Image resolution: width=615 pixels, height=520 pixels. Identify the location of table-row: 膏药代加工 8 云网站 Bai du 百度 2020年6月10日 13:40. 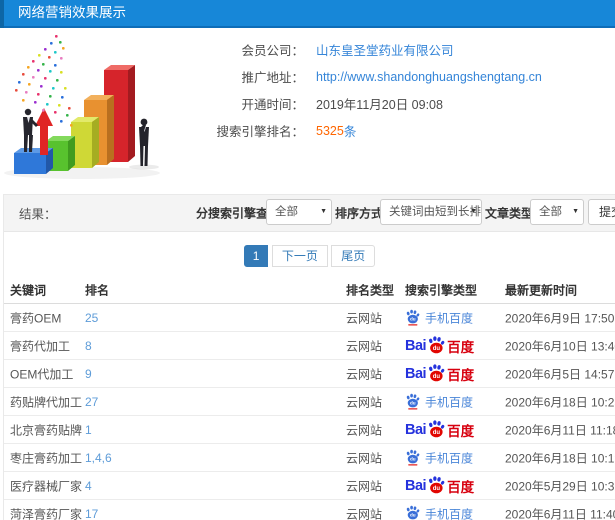
(309, 346).